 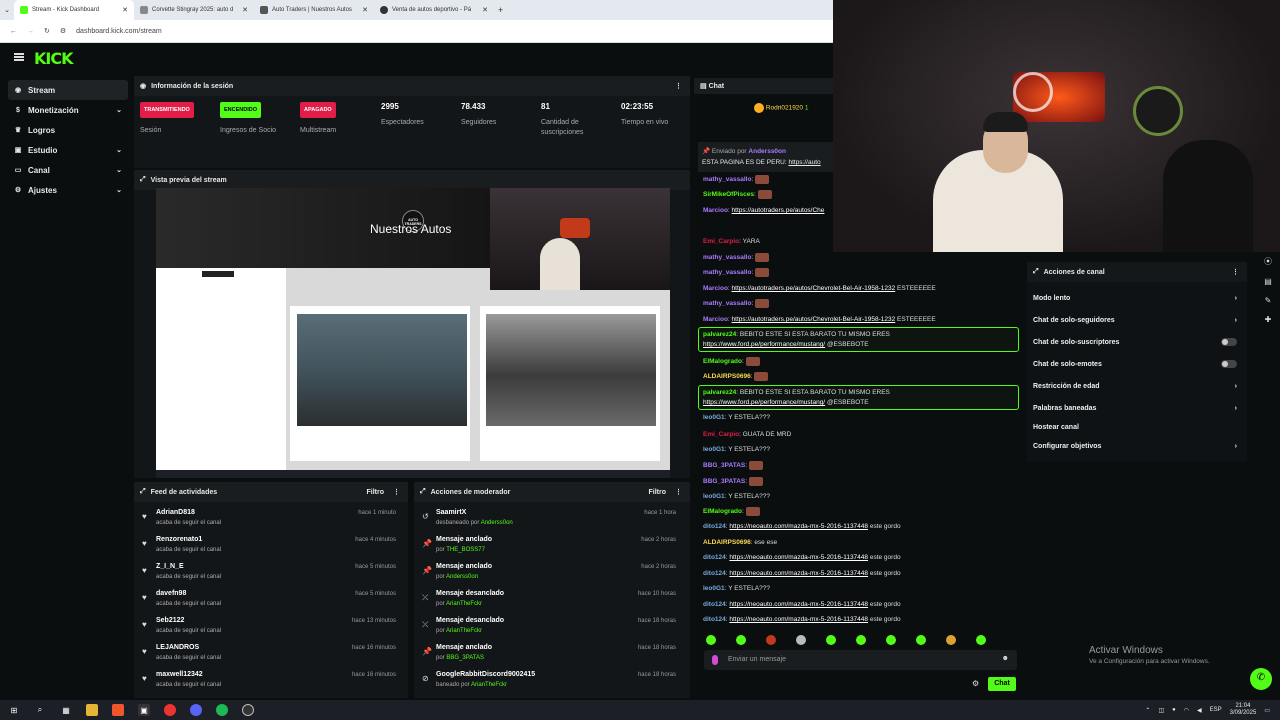 I want to click on filter-button: Filtro, so click(x=376, y=492).